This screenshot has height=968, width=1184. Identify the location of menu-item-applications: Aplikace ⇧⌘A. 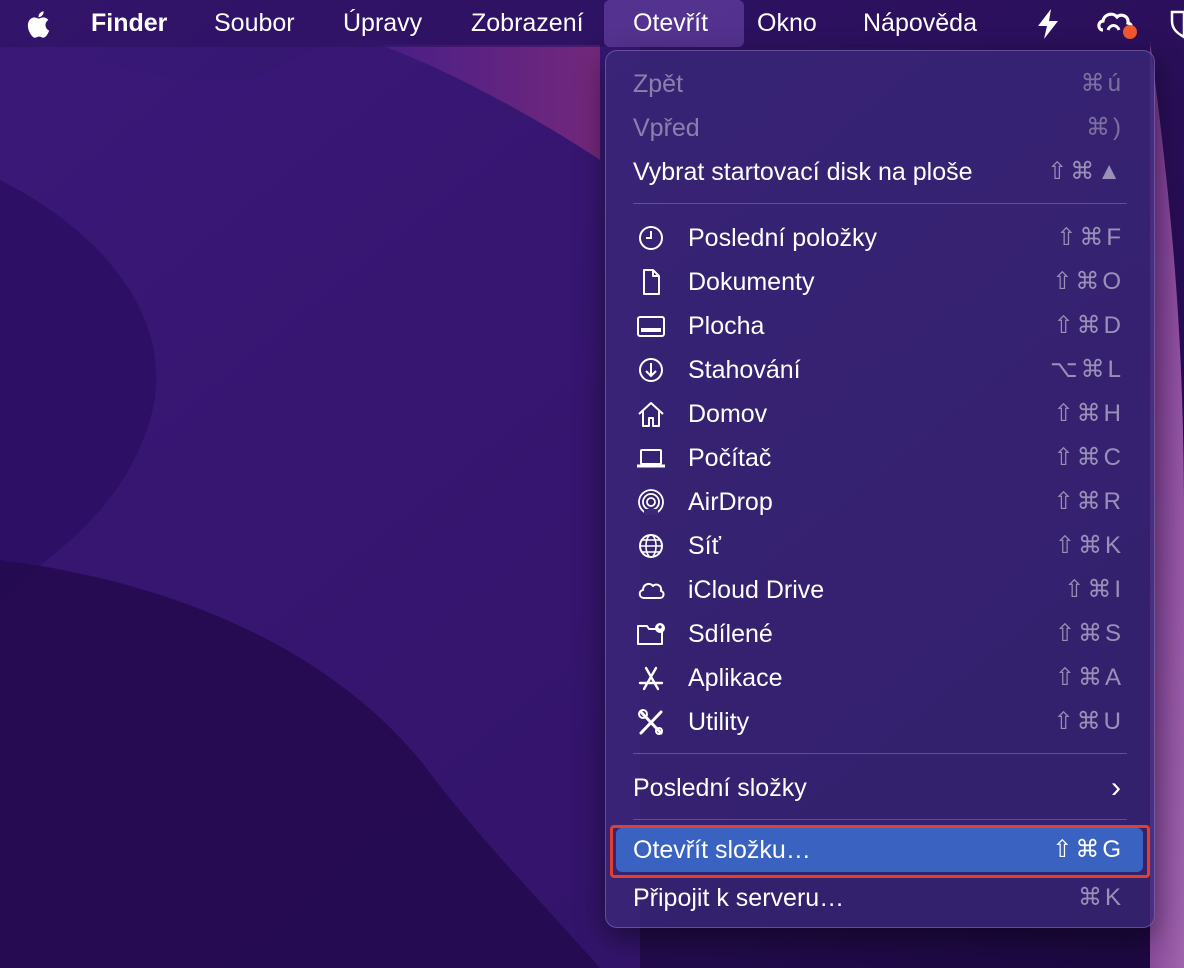
(880, 678).